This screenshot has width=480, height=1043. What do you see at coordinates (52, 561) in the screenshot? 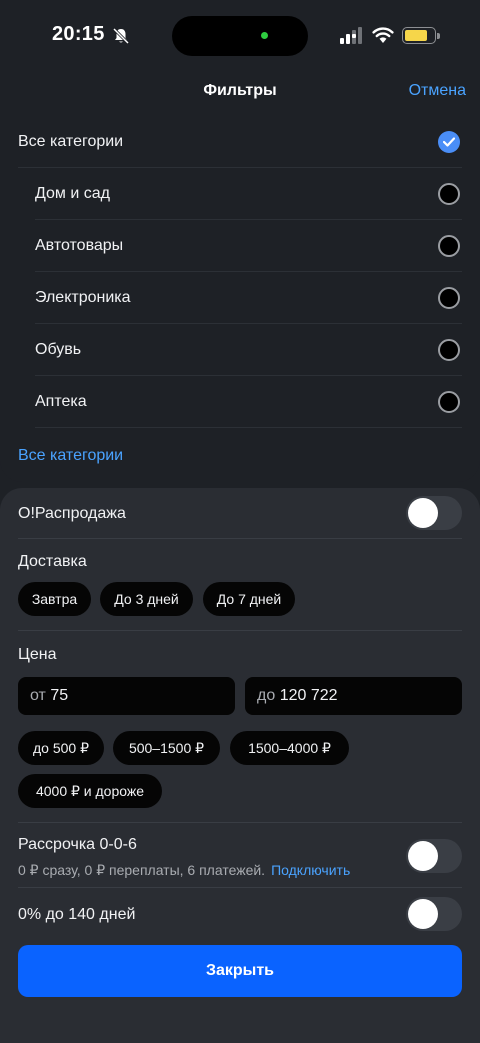
I see `delivery-label: Доставка` at bounding box center [52, 561].